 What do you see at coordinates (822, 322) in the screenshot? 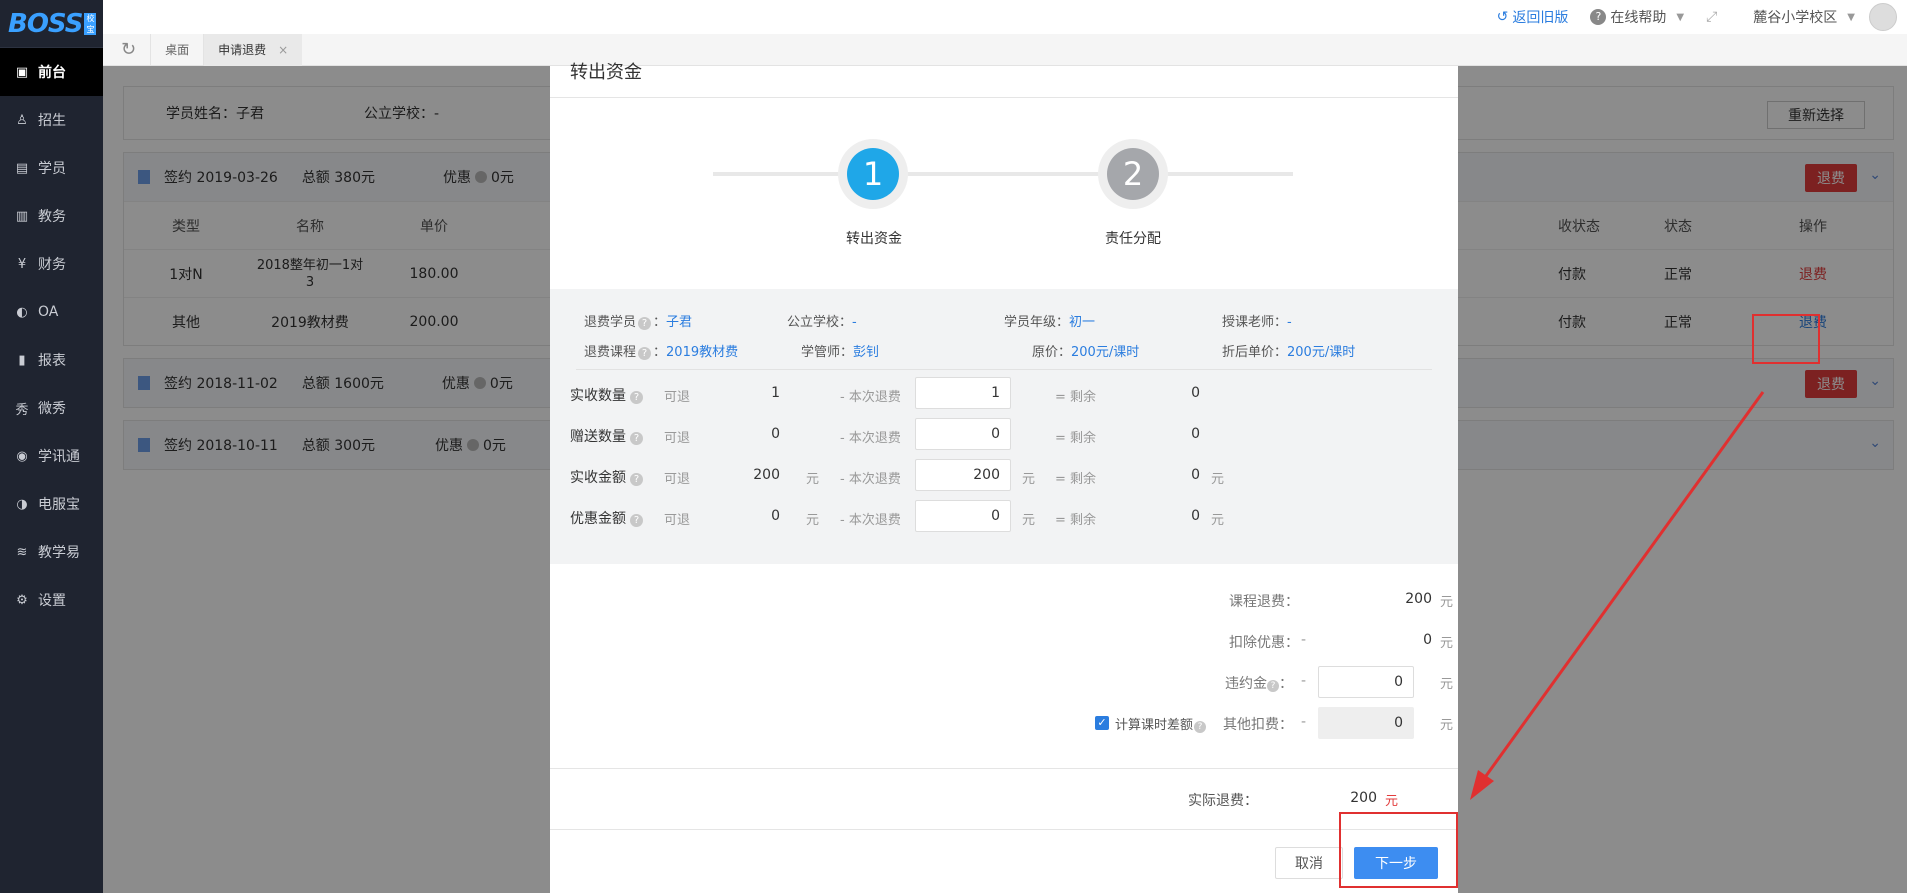
I see `public-school-info: 公立学校：-` at bounding box center [822, 322].